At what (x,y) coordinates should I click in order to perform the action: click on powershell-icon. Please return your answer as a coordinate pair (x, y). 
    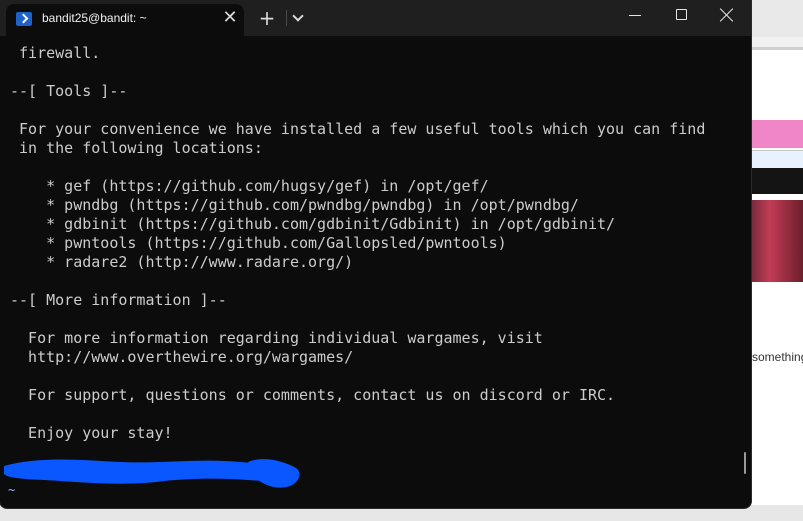
    Looking at the image, I should click on (24, 19).